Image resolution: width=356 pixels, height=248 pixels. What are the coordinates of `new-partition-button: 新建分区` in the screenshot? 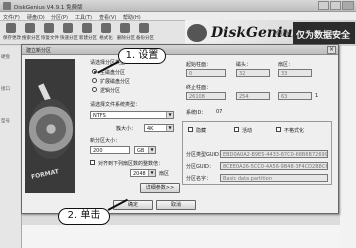 It's located at (88, 32).